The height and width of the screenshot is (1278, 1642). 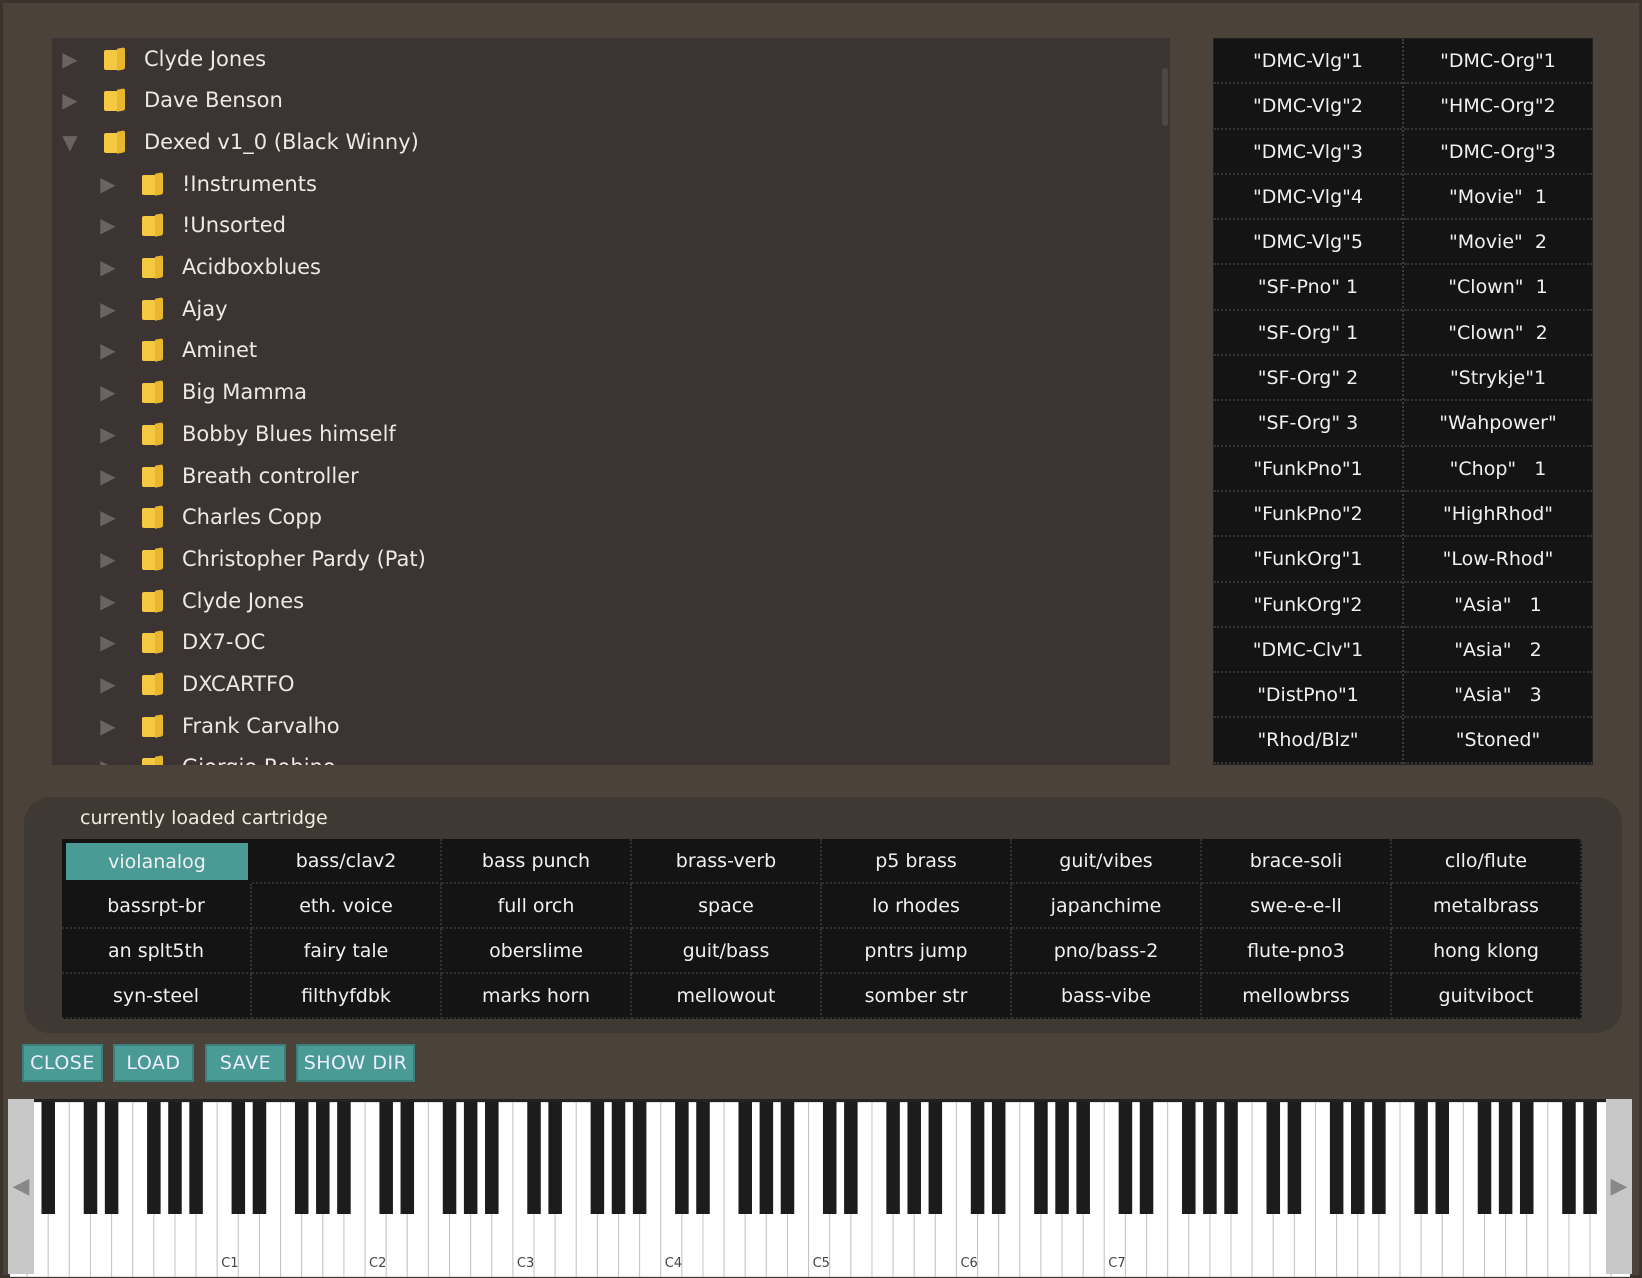 What do you see at coordinates (347, 861) in the screenshot?
I see `cartridge-program: bass/clav2` at bounding box center [347, 861].